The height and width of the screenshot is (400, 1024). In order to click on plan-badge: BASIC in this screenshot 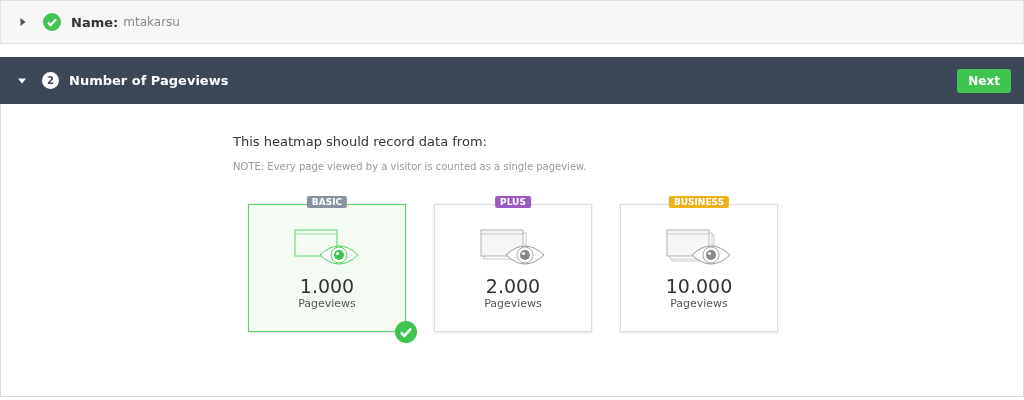, I will do `click(327, 202)`.